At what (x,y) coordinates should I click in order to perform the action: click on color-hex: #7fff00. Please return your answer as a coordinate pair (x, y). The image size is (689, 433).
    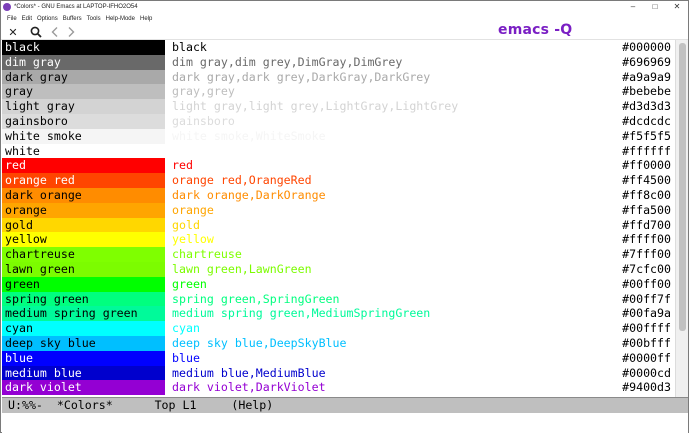
    Looking at the image, I should click on (646, 254).